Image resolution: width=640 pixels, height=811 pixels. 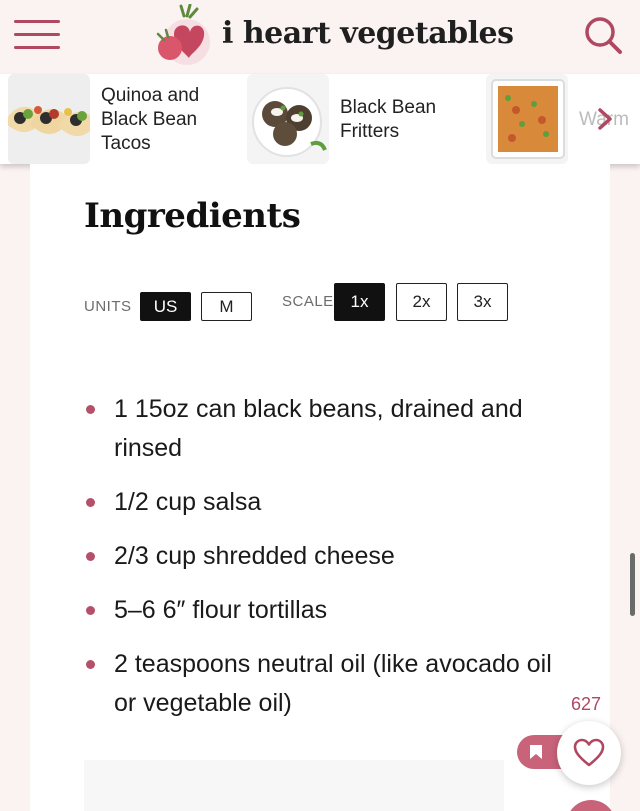 I want to click on scale-1x-button: 1x, so click(x=359, y=302).